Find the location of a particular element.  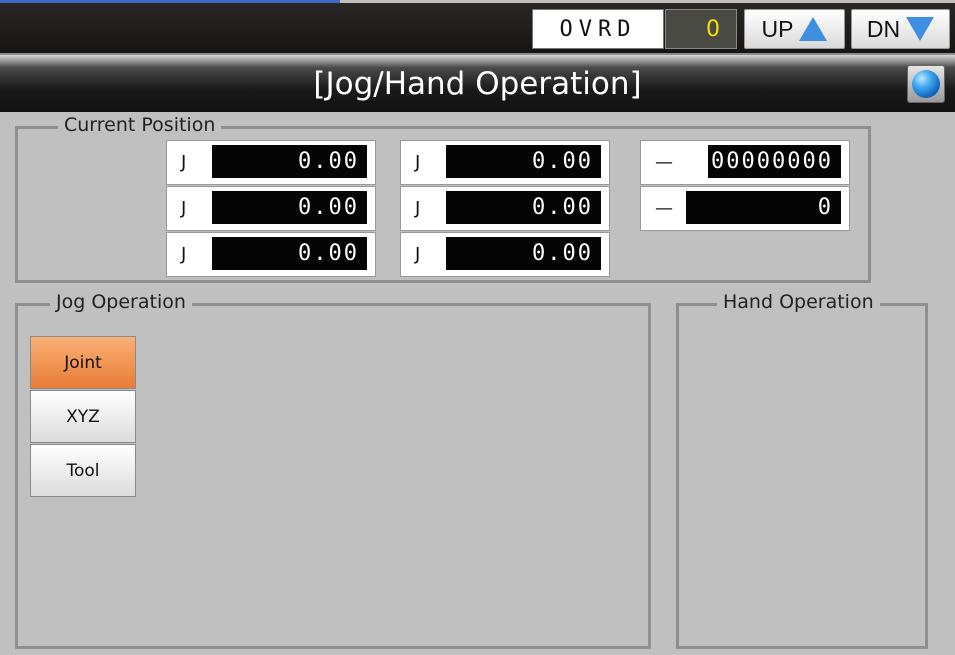

ovrd-label: OVRD is located at coordinates (598, 29).